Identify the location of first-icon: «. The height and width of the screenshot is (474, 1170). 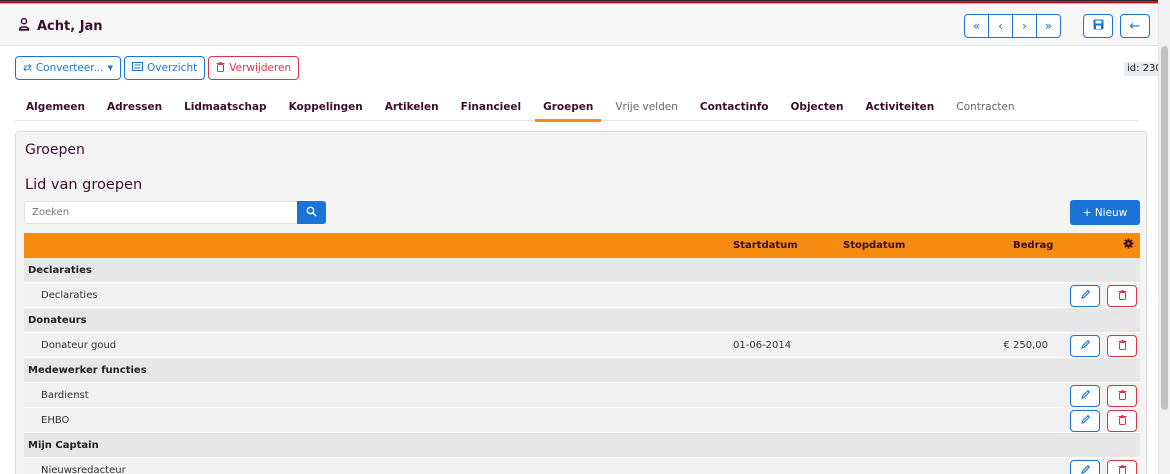
(976, 26).